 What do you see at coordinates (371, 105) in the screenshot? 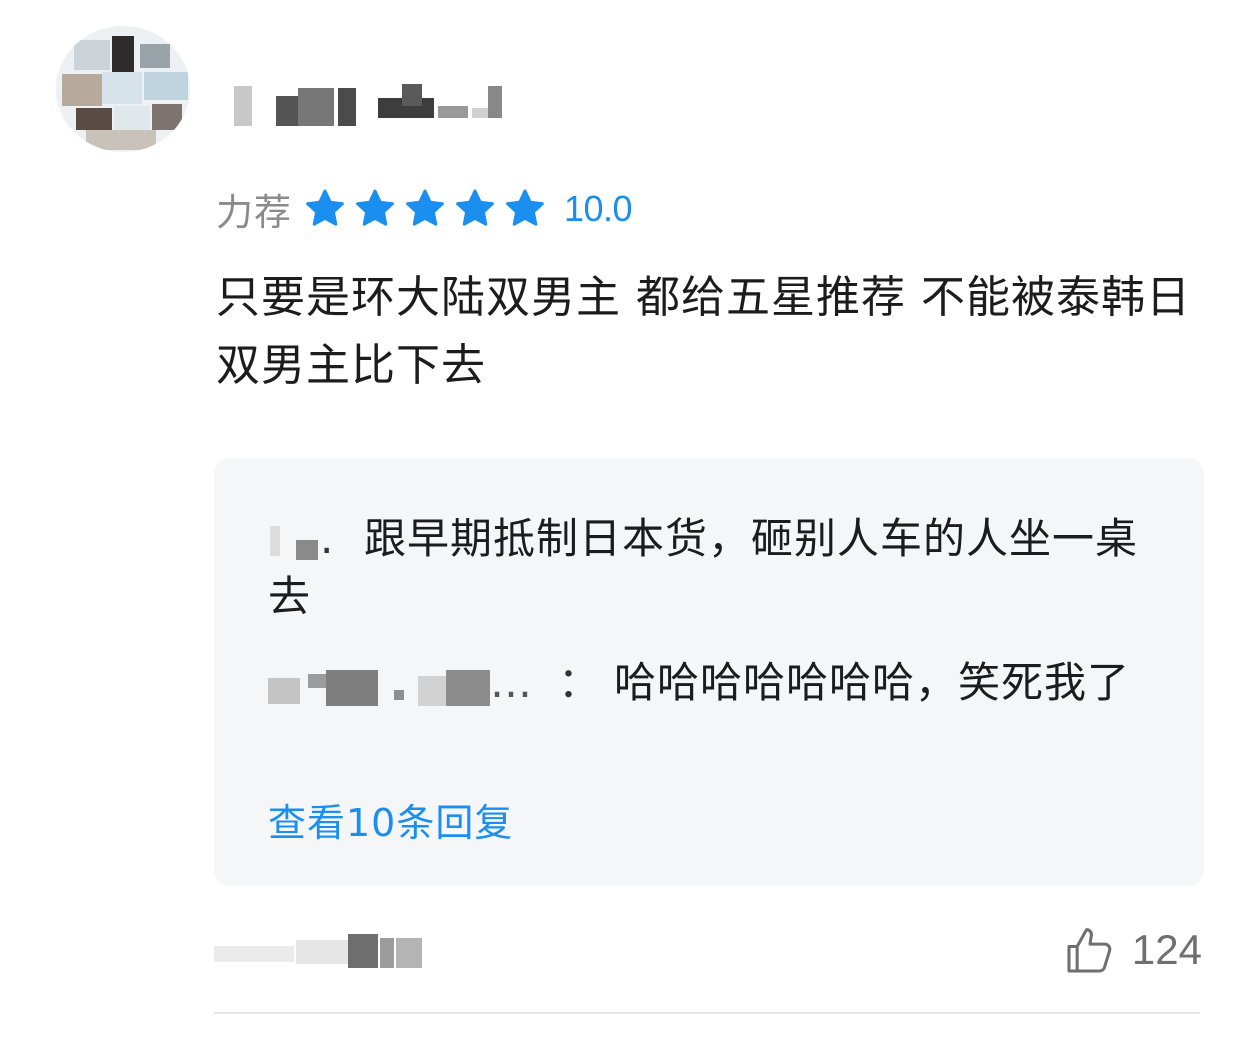
I see `username-blurred` at bounding box center [371, 105].